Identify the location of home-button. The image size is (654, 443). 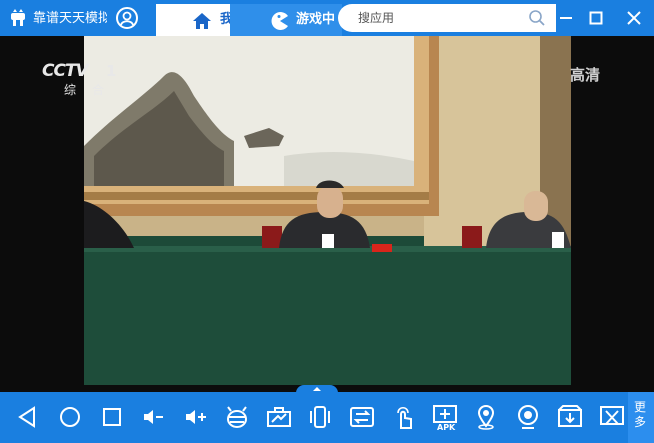
(70, 417).